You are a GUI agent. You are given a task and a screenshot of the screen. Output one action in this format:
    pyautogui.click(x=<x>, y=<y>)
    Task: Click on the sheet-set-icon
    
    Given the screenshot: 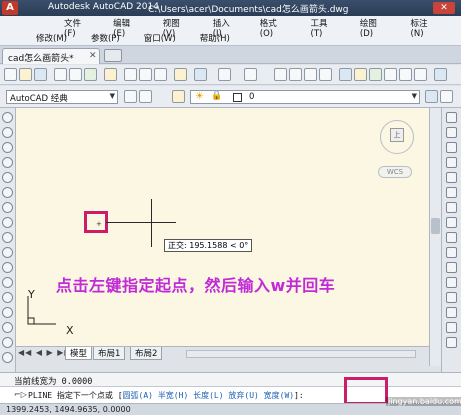 What is the action you would take?
    pyautogui.click(x=390, y=74)
    